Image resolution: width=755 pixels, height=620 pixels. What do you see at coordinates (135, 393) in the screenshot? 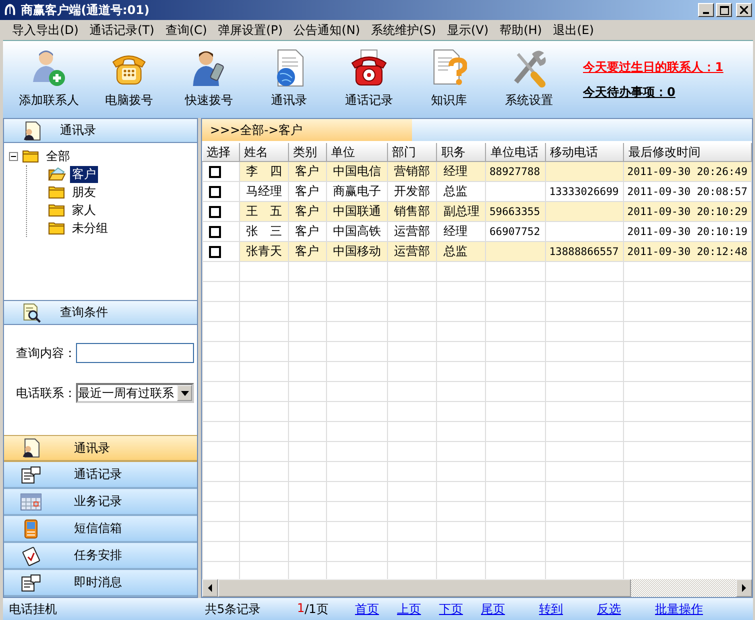
I see `dropdown: 最近一周有过联系` at bounding box center [135, 393].